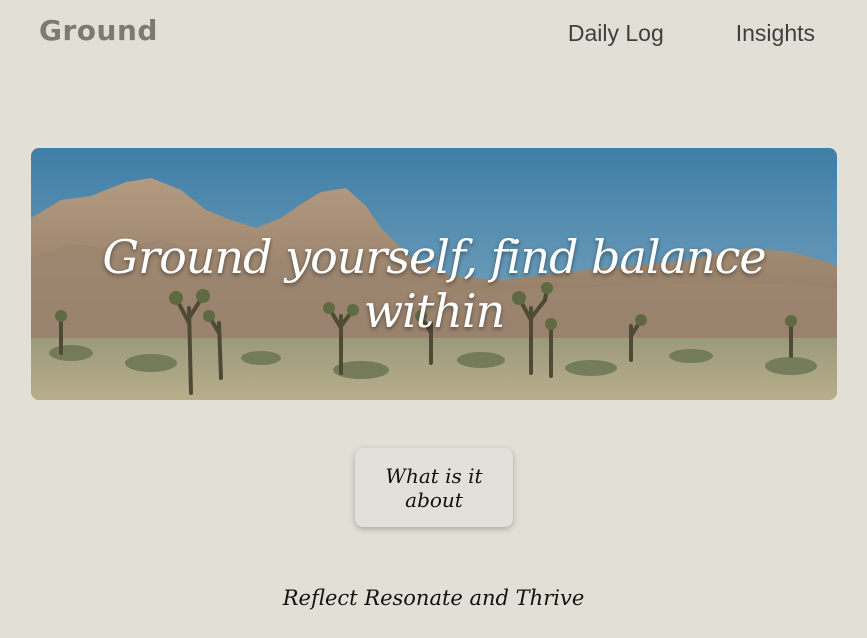 The height and width of the screenshot is (638, 867). What do you see at coordinates (433, 598) in the screenshot?
I see `tagline: Reflect Resonate and Thrive` at bounding box center [433, 598].